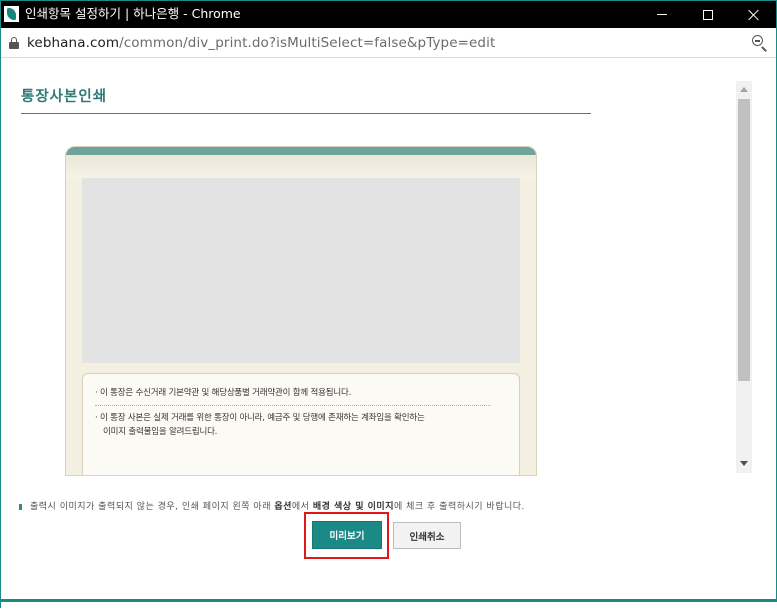  Describe the element at coordinates (133, 13) in the screenshot. I see `window-title: 인쇄항목 설정하기 | 하나은행 - Chrome` at that location.